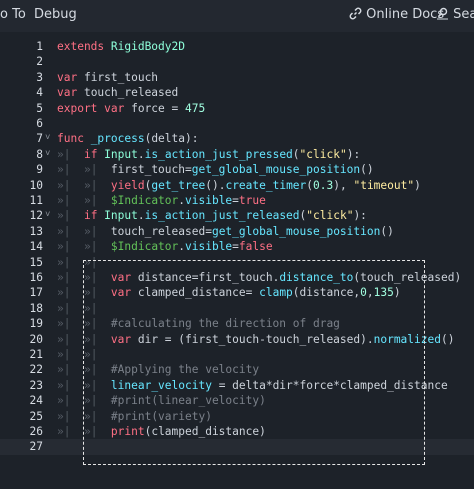  I want to click on code-text: »| »| $Indicator.visible=false, so click(165, 246).